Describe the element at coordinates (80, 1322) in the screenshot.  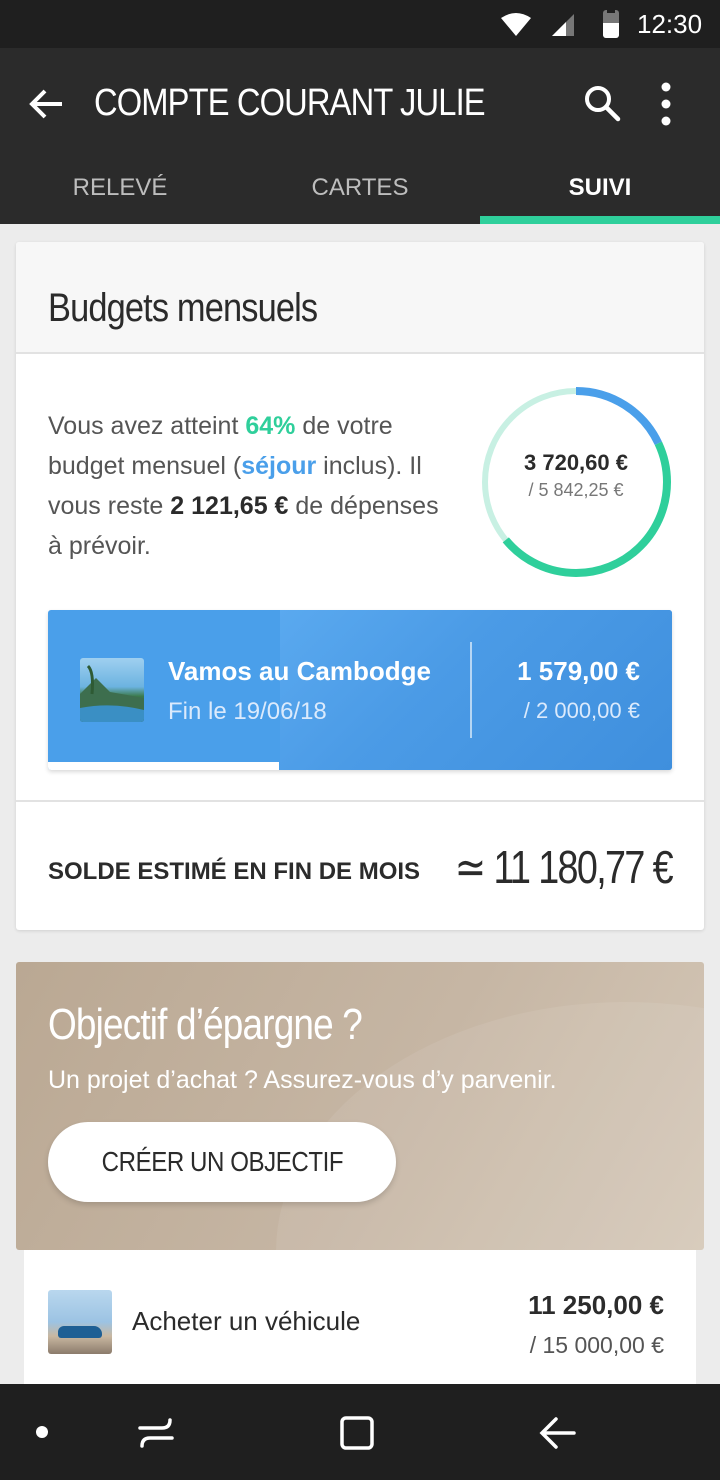
I see `goal-thumbnail` at that location.